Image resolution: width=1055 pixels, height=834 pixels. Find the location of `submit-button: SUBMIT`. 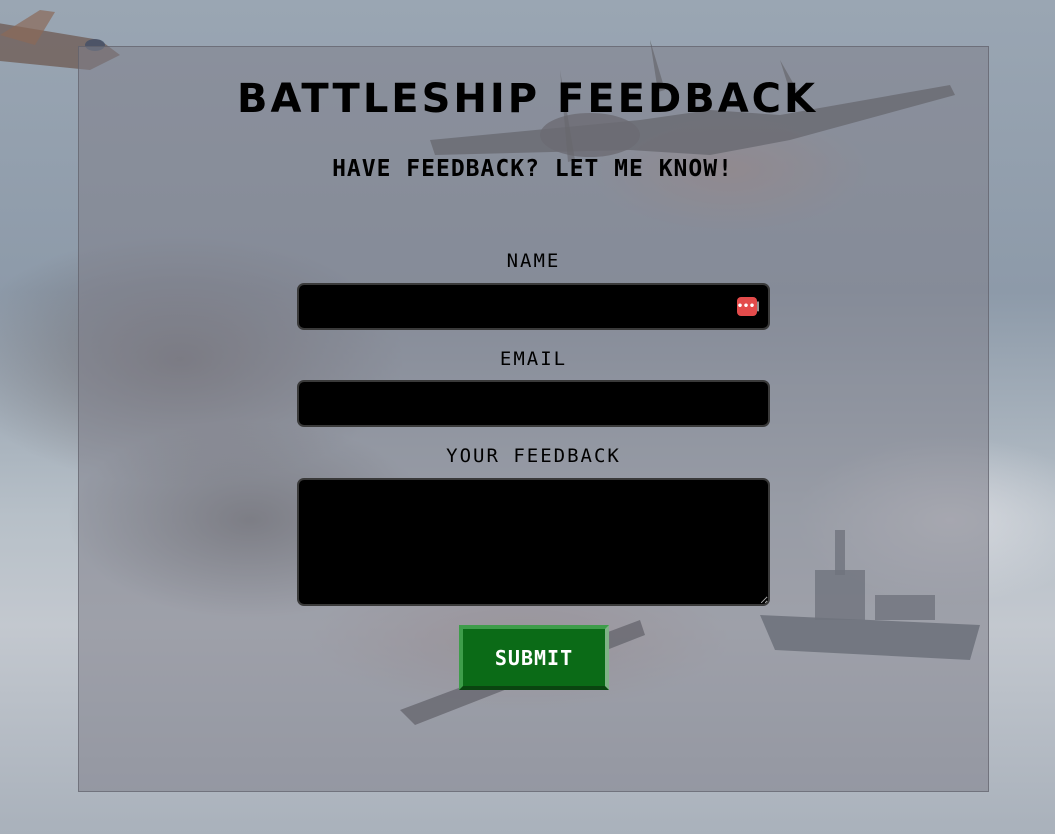

submit-button: SUBMIT is located at coordinates (534, 657).